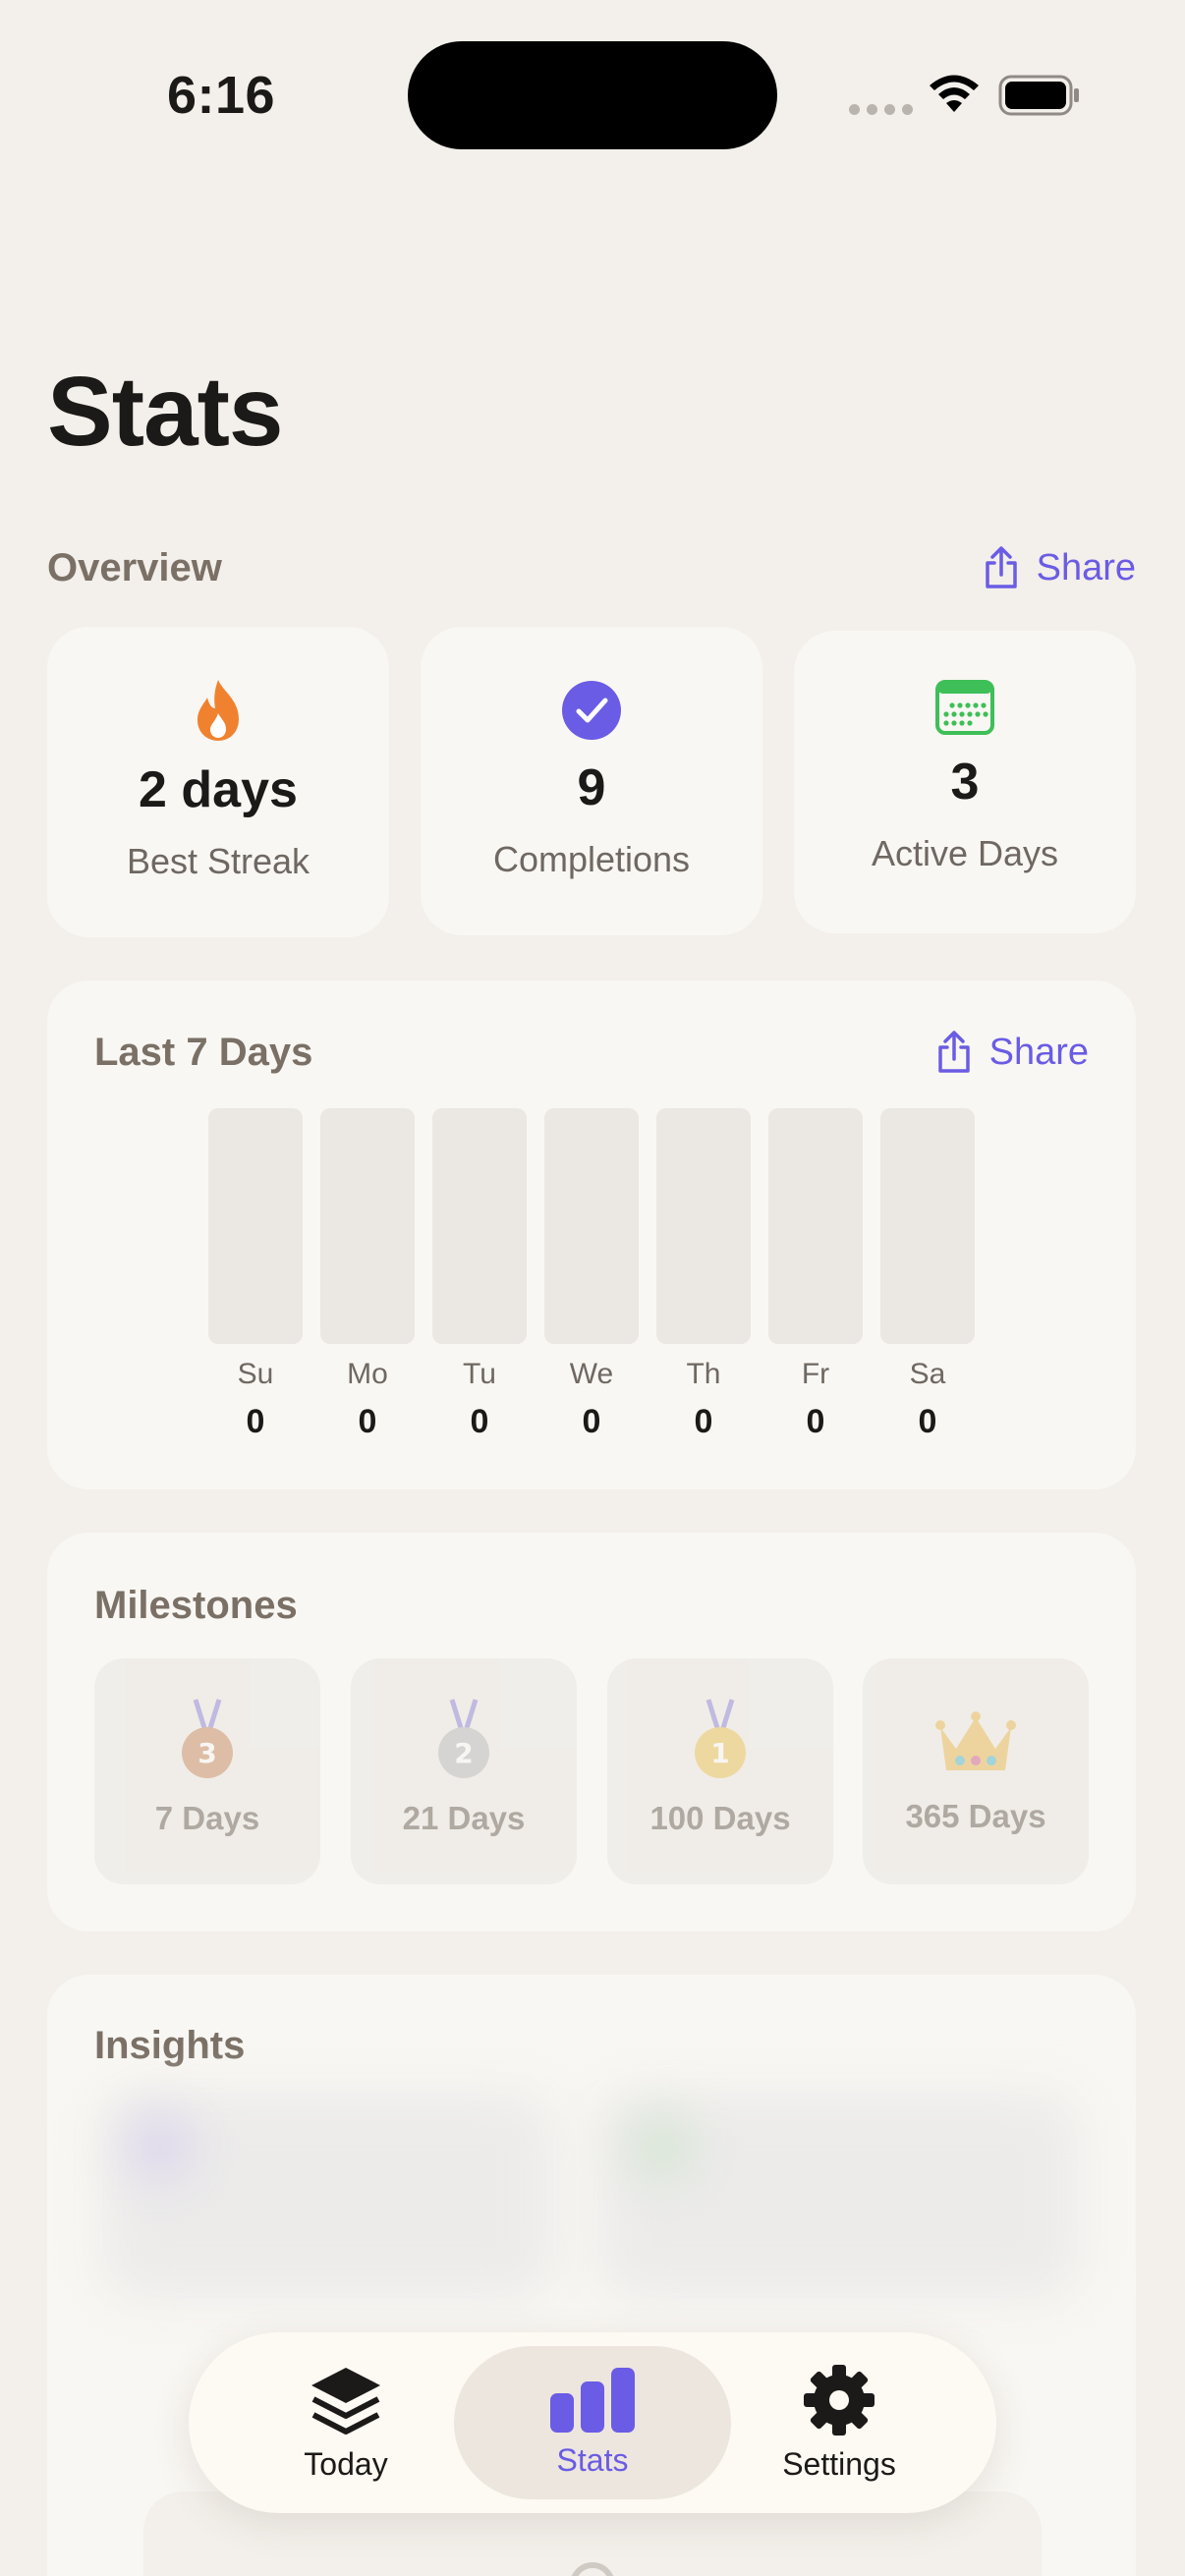  I want to click on page-title: Stats, so click(166, 412).